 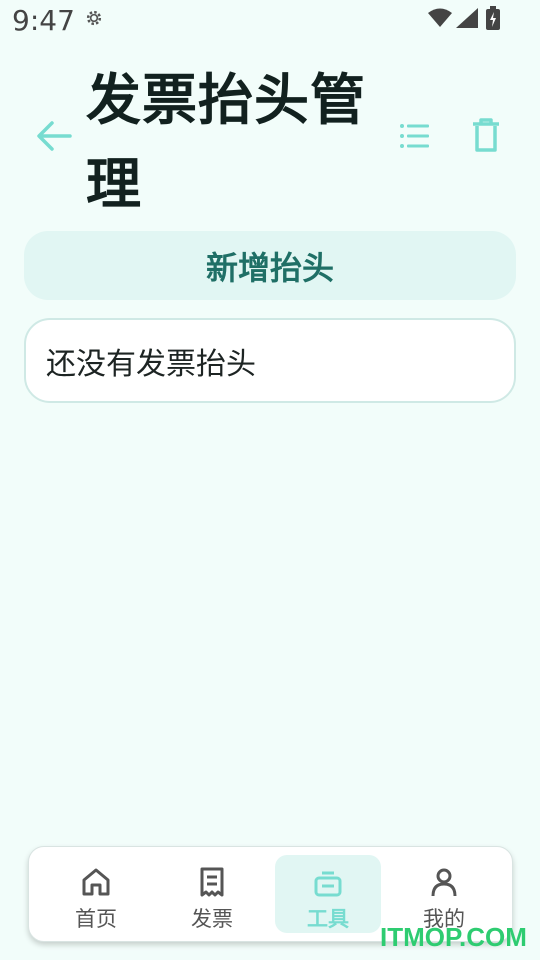 I want to click on gear-icon, so click(x=94, y=18).